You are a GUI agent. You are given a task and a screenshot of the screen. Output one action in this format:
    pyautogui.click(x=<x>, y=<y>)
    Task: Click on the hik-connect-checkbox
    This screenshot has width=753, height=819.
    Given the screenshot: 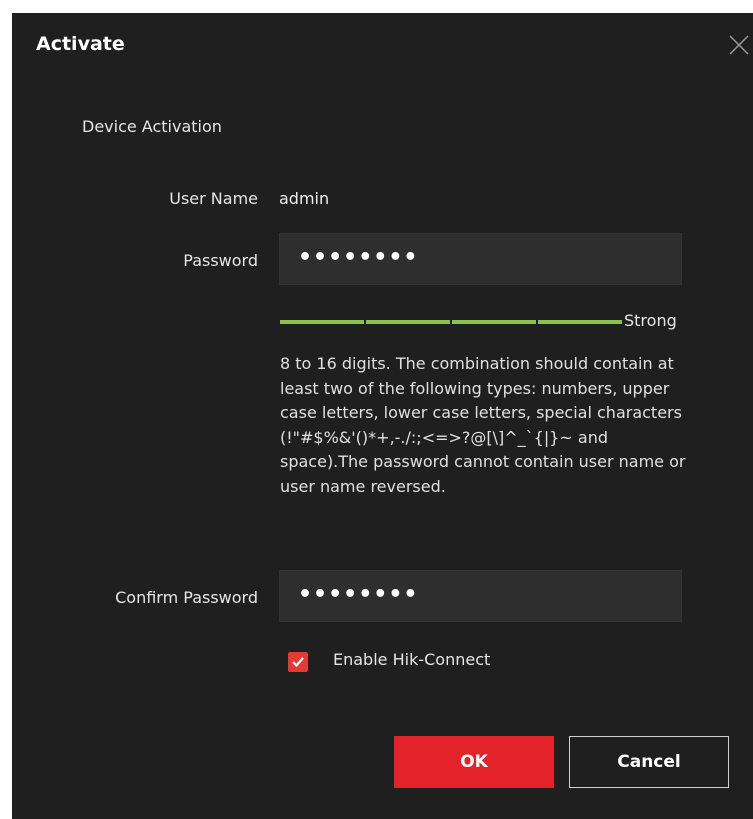 What is the action you would take?
    pyautogui.click(x=298, y=662)
    